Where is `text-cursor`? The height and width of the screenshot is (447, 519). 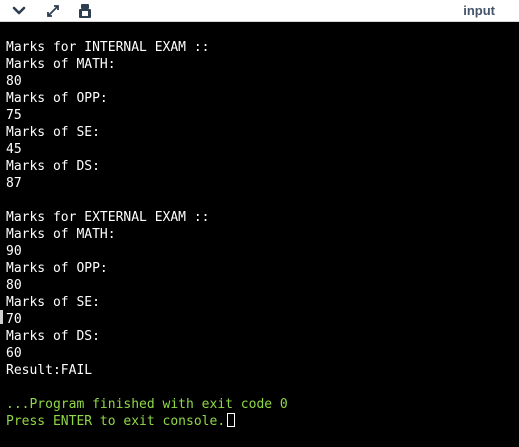
text-cursor is located at coordinates (231, 420).